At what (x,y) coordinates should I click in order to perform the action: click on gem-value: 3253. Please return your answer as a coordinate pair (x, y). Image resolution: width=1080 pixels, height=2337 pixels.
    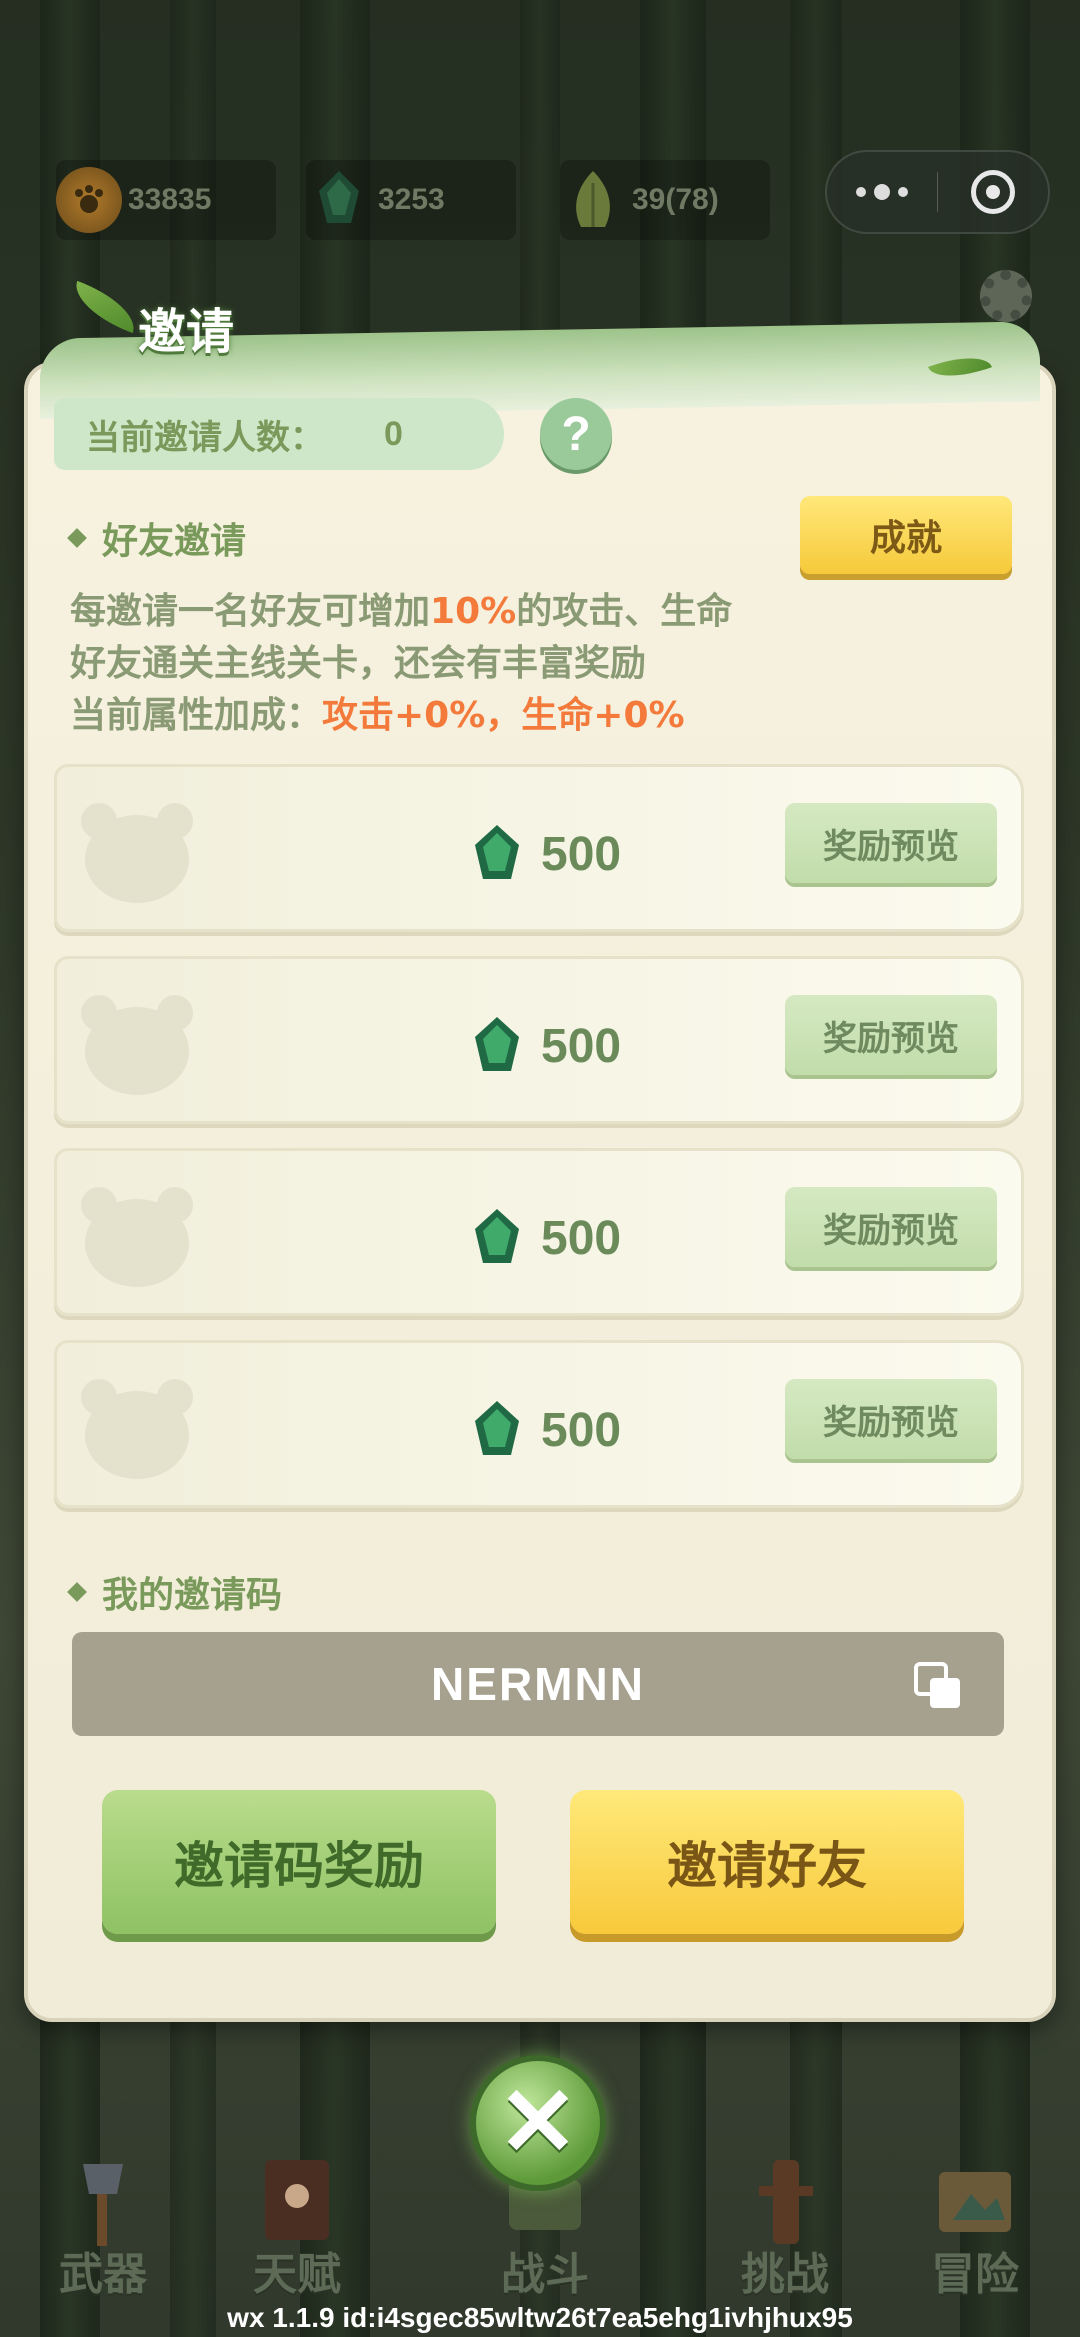
    Looking at the image, I should click on (411, 199).